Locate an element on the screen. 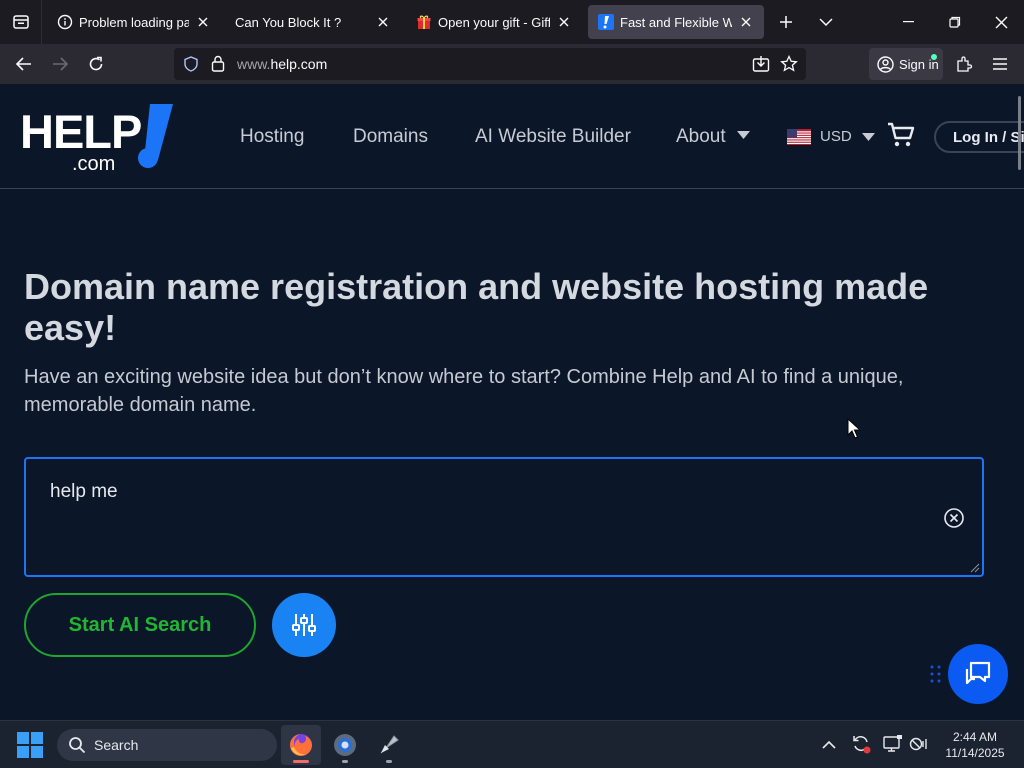 The image size is (1024, 768). display-tray-icon is located at coordinates (893, 744).